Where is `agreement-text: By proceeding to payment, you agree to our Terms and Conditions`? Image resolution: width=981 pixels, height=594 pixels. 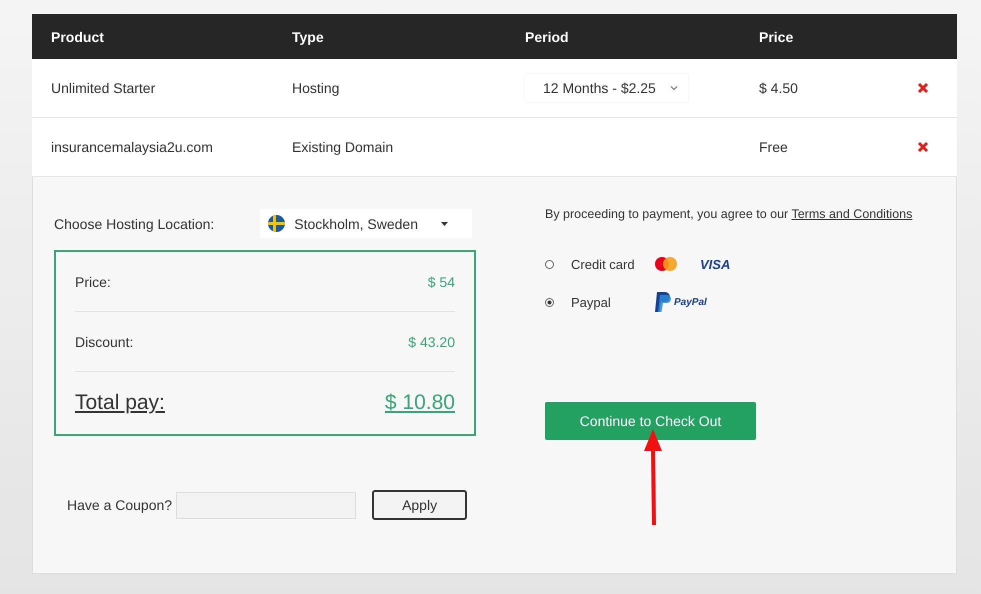
agreement-text: By proceeding to payment, you agree to our Terms and Conditions is located at coordinates (728, 214).